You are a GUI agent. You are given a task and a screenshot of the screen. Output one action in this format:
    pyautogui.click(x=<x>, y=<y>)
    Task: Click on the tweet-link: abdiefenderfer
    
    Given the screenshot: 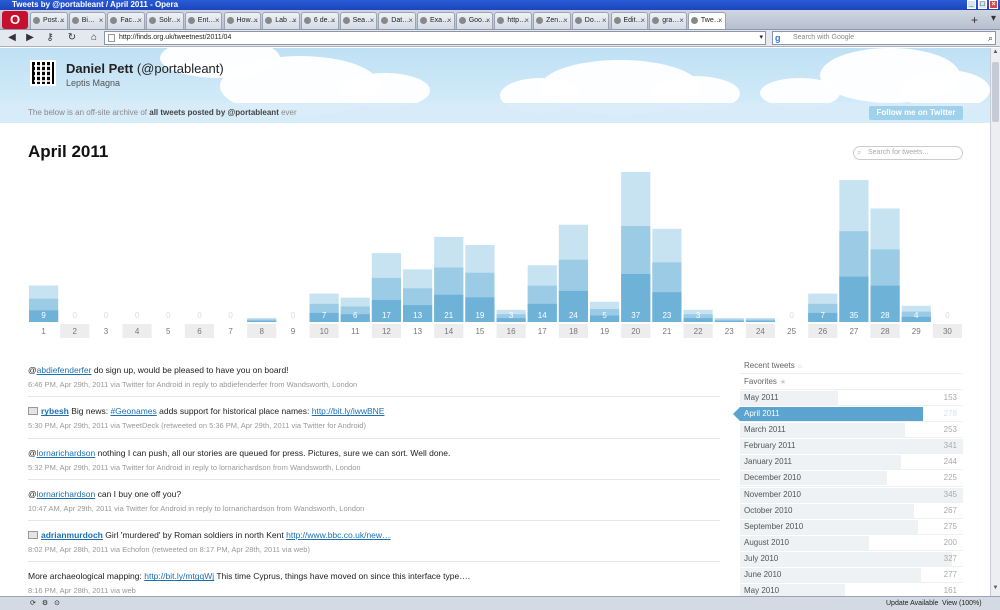 What is the action you would take?
    pyautogui.click(x=64, y=370)
    